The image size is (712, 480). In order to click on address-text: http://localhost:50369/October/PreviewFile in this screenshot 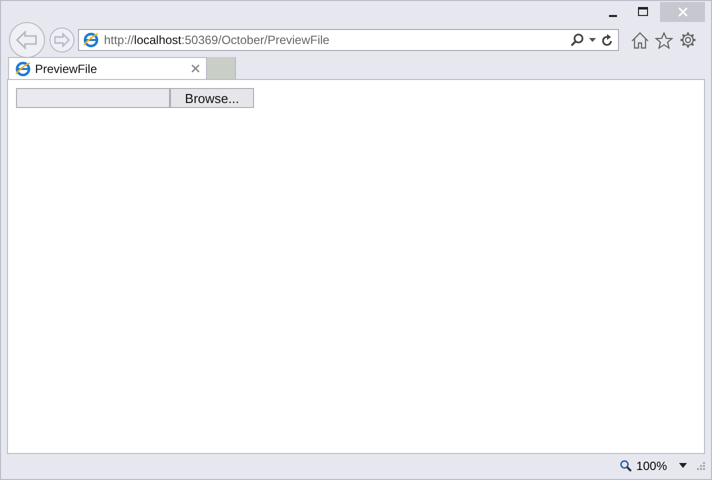, I will do `click(217, 40)`.